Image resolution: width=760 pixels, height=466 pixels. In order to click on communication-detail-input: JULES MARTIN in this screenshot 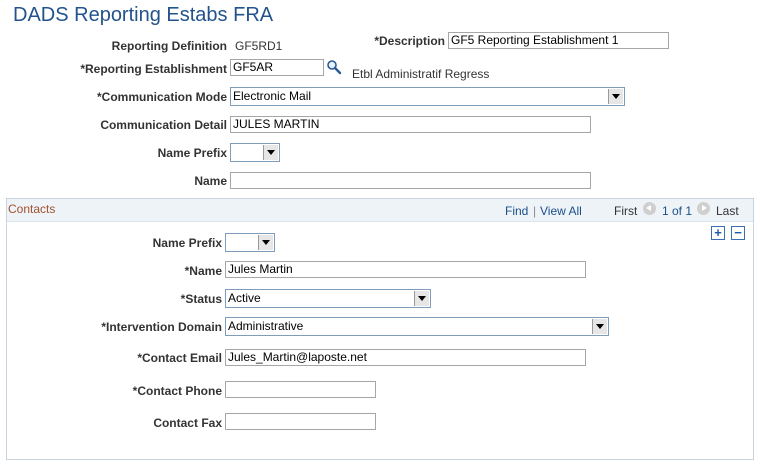, I will do `click(410, 124)`.